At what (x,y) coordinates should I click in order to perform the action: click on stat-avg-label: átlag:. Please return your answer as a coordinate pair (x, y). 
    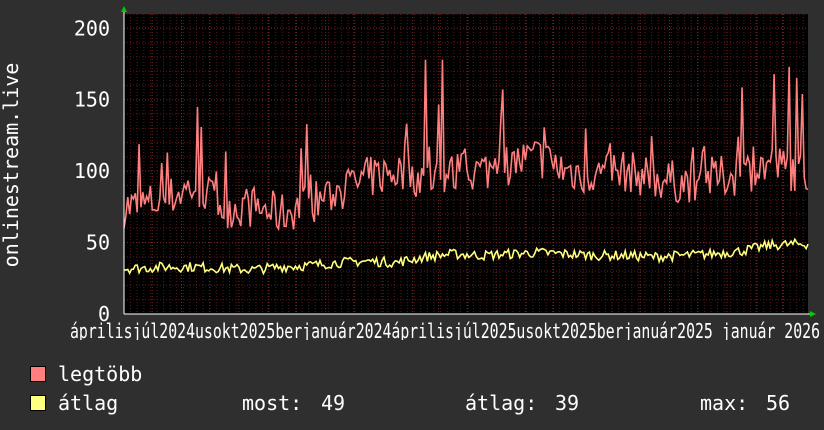
    Looking at the image, I should click on (501, 403).